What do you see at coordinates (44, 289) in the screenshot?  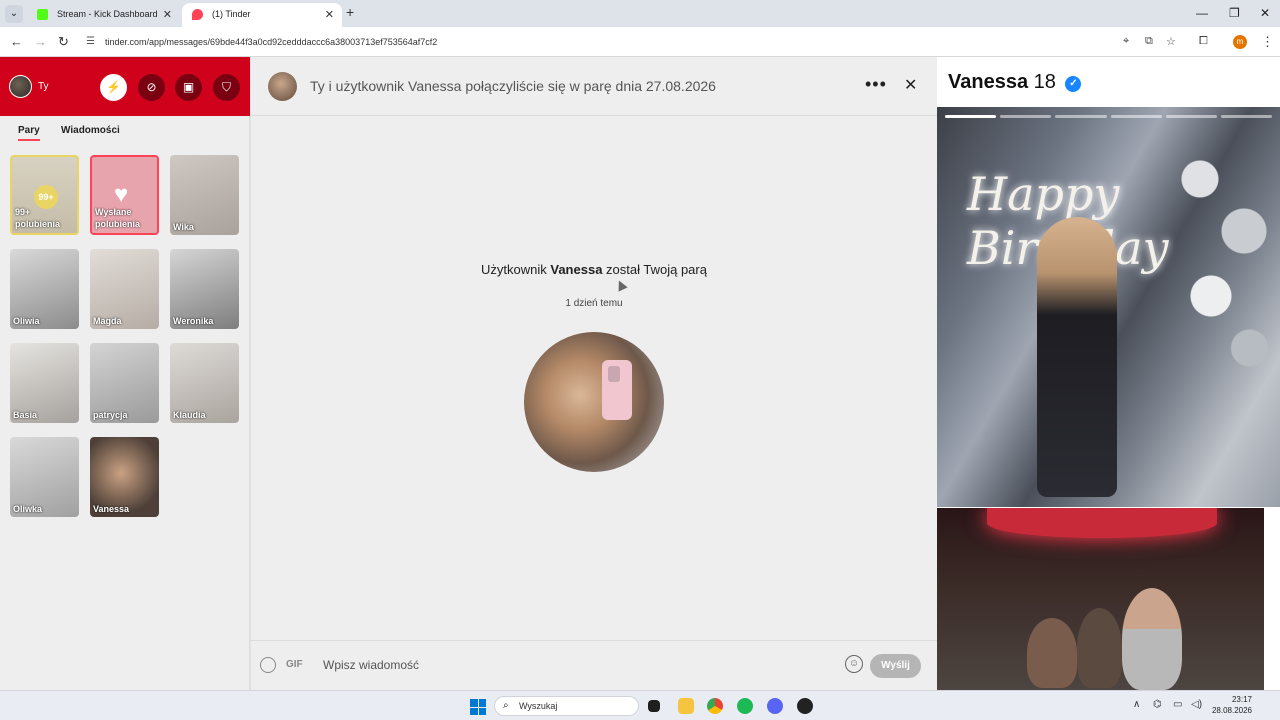 I see `match-card: Oliwia` at bounding box center [44, 289].